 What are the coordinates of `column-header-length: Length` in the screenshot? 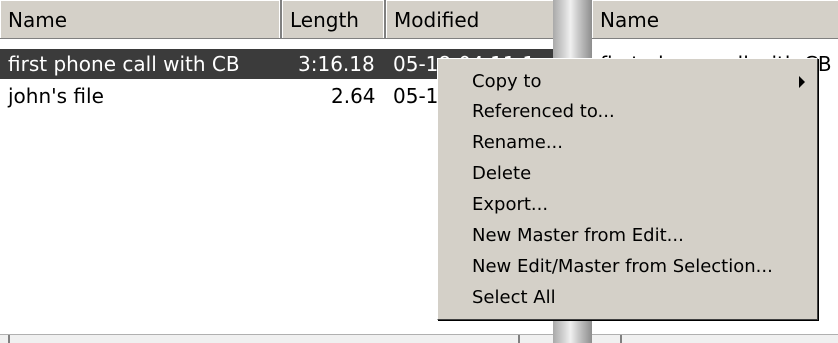 It's located at (334, 19).